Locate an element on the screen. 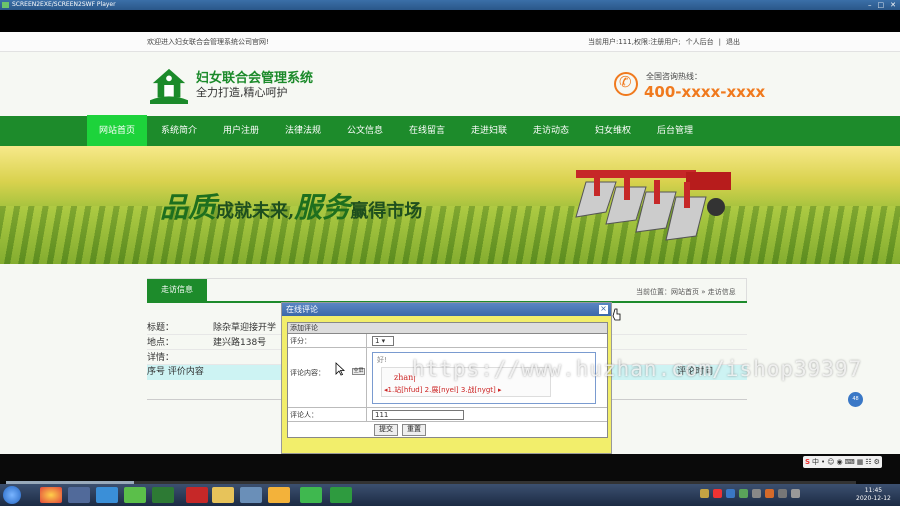 The image size is (900, 506). window-controls: – □ ✕ is located at coordinates (882, 5).